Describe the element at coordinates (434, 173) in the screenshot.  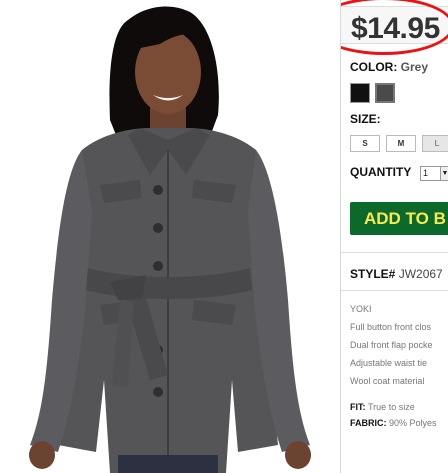
I see `quantity-select: 1 ▼` at that location.